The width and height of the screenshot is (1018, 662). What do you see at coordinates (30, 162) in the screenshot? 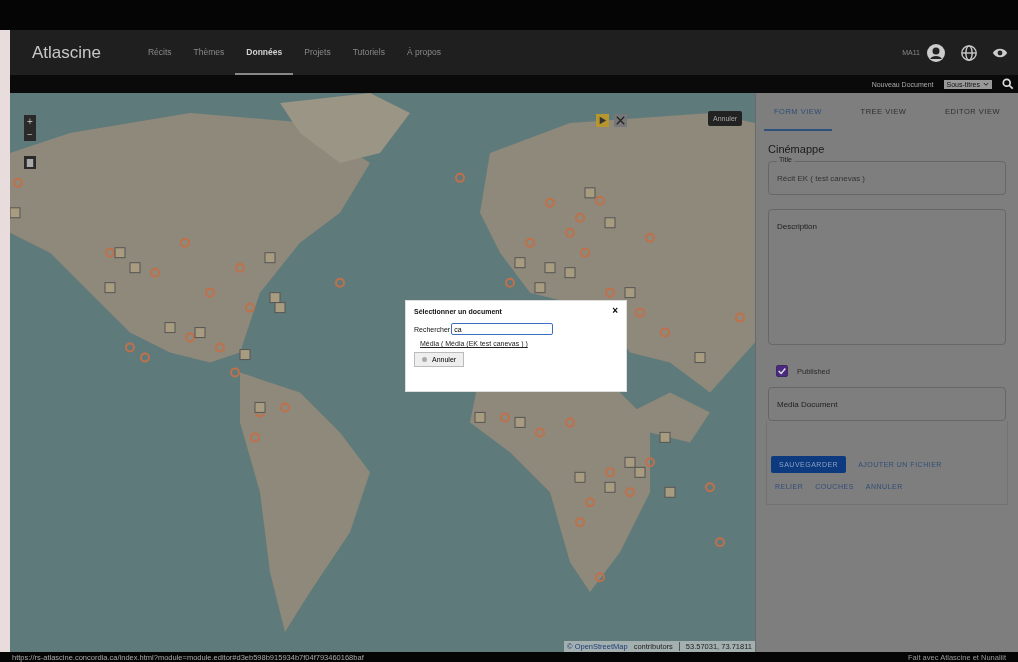
I see `layers-button` at bounding box center [30, 162].